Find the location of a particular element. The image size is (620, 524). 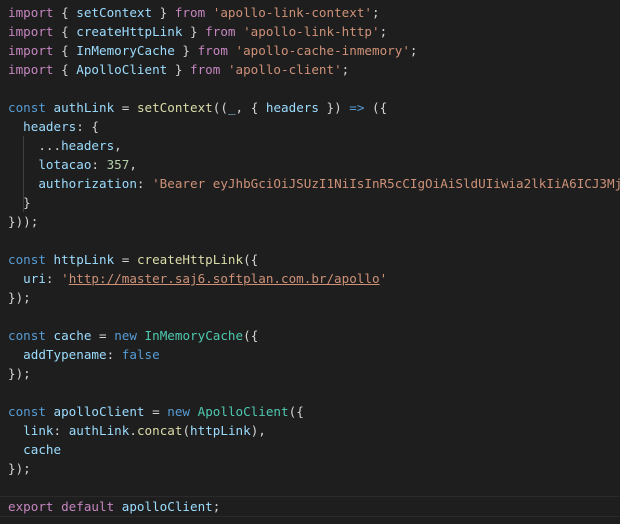

code-token: : { is located at coordinates (87, 126).